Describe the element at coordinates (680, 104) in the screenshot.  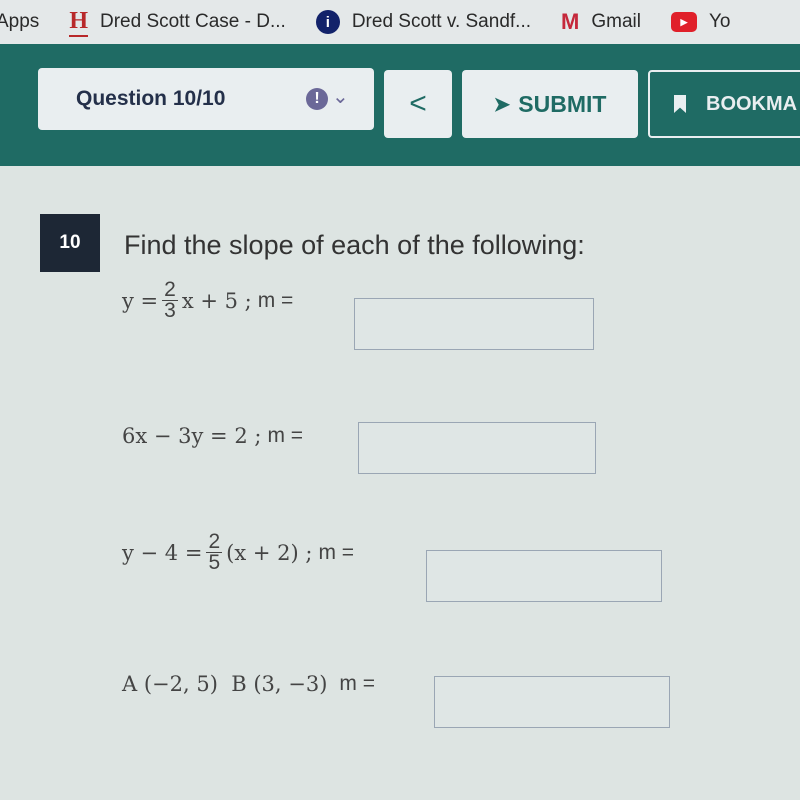
I see `bookmark-icon` at that location.